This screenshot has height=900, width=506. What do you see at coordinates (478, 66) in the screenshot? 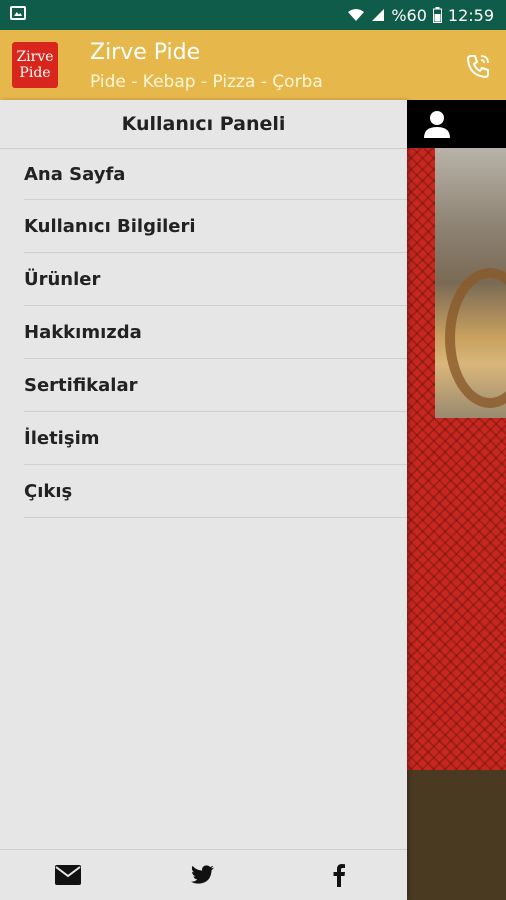
I see `phone-call-icon` at bounding box center [478, 66].